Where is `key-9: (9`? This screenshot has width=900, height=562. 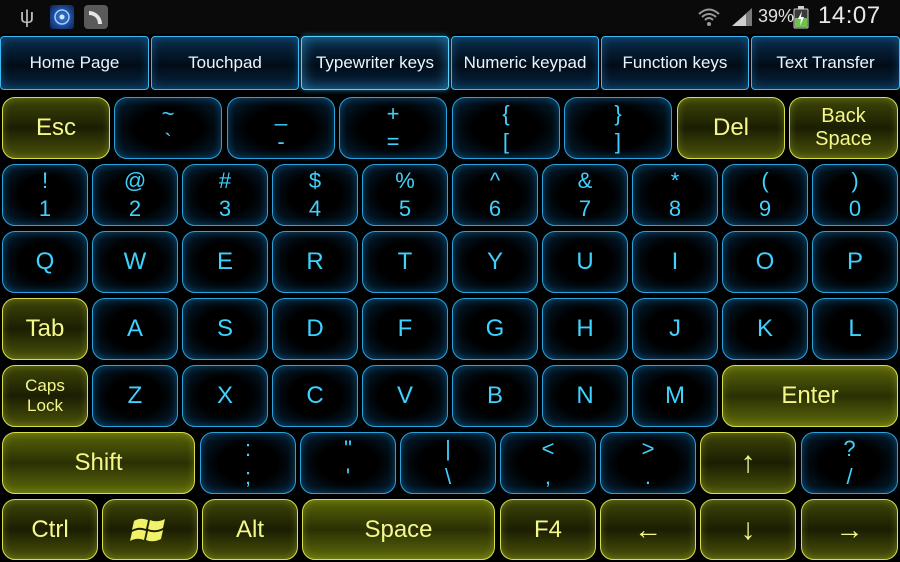 key-9: (9 is located at coordinates (765, 195).